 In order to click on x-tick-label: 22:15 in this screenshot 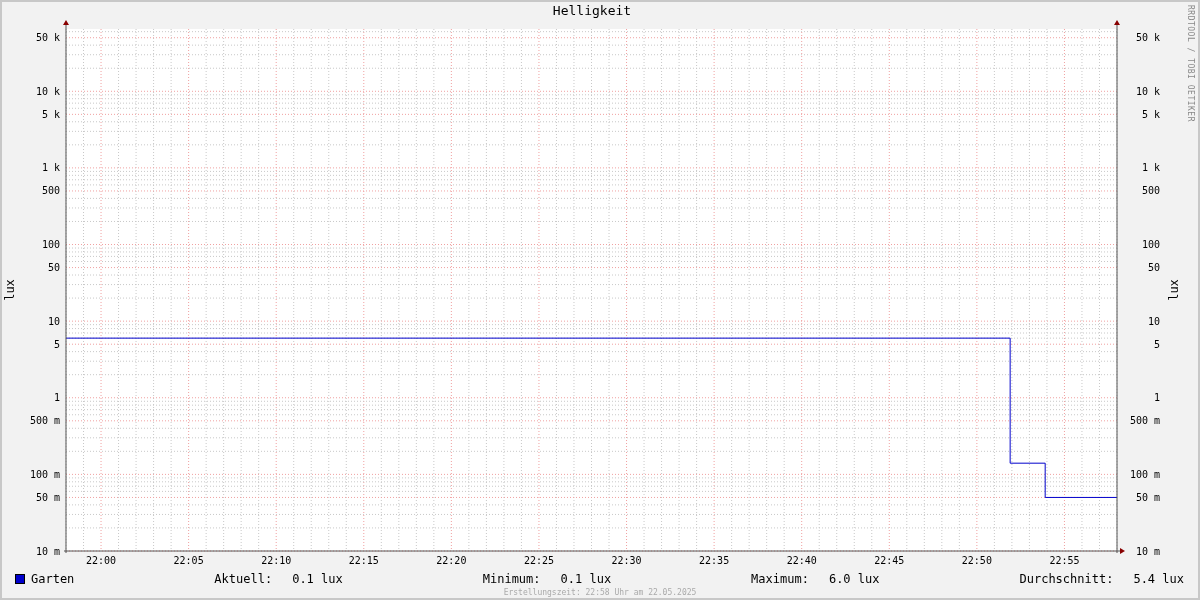, I will do `click(363, 560)`.